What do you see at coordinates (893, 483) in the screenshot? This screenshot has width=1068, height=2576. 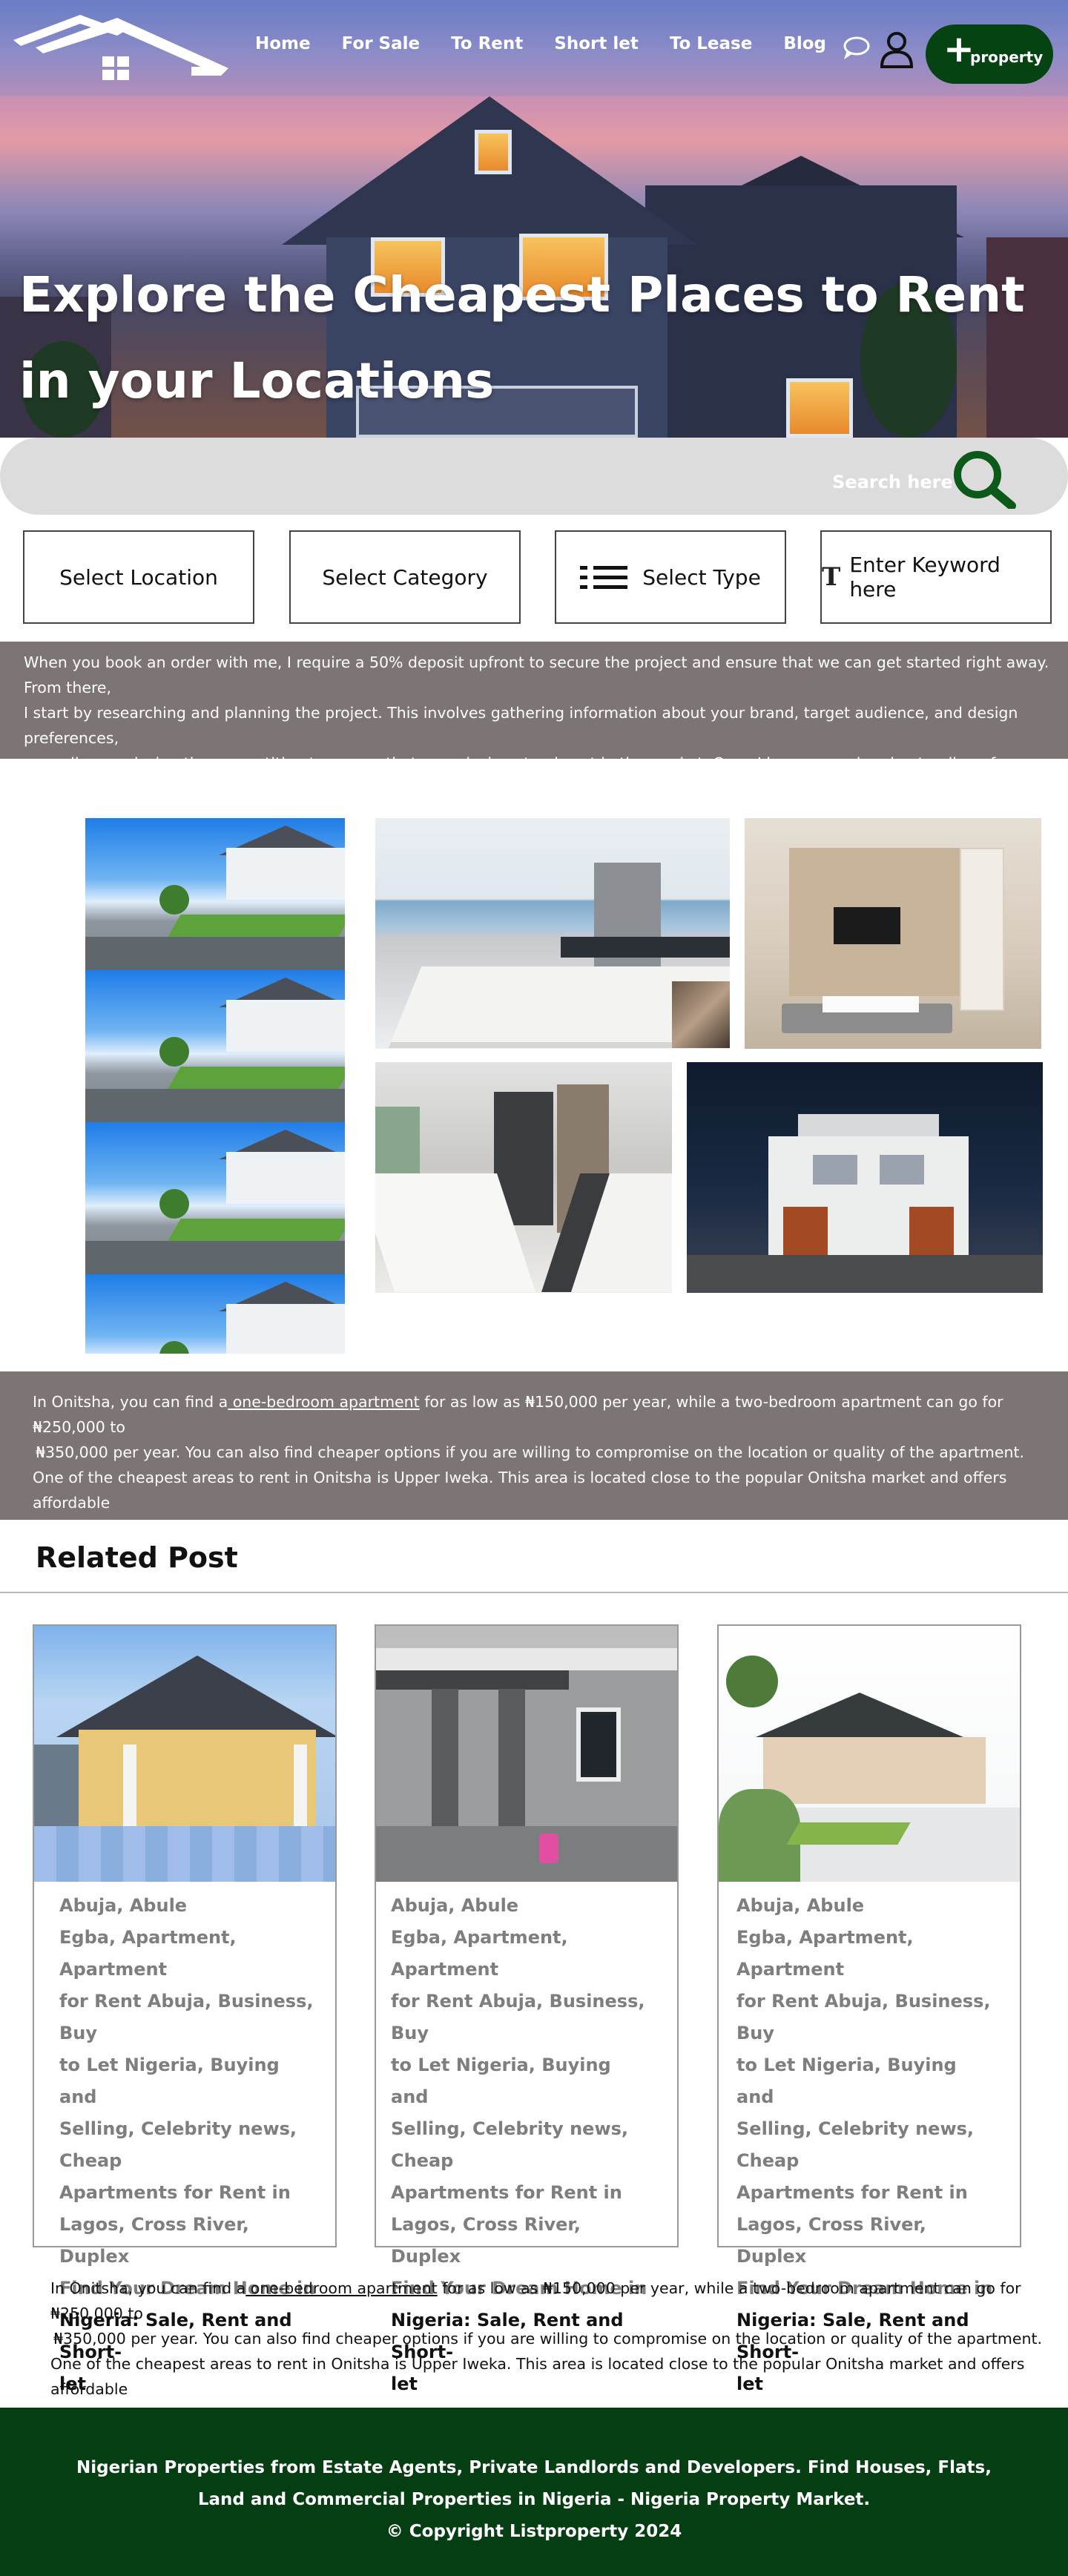 I see `search-placeholder: Search here` at bounding box center [893, 483].